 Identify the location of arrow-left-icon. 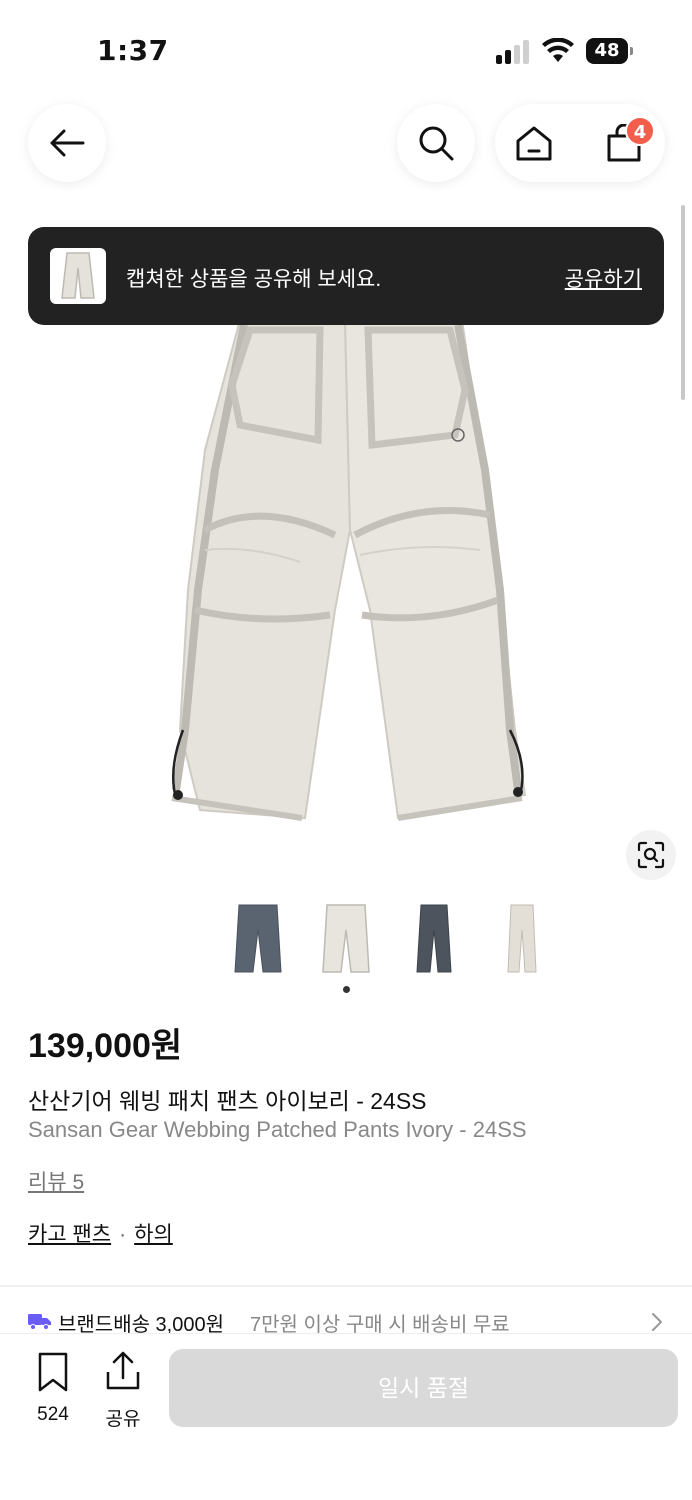
(67, 143).